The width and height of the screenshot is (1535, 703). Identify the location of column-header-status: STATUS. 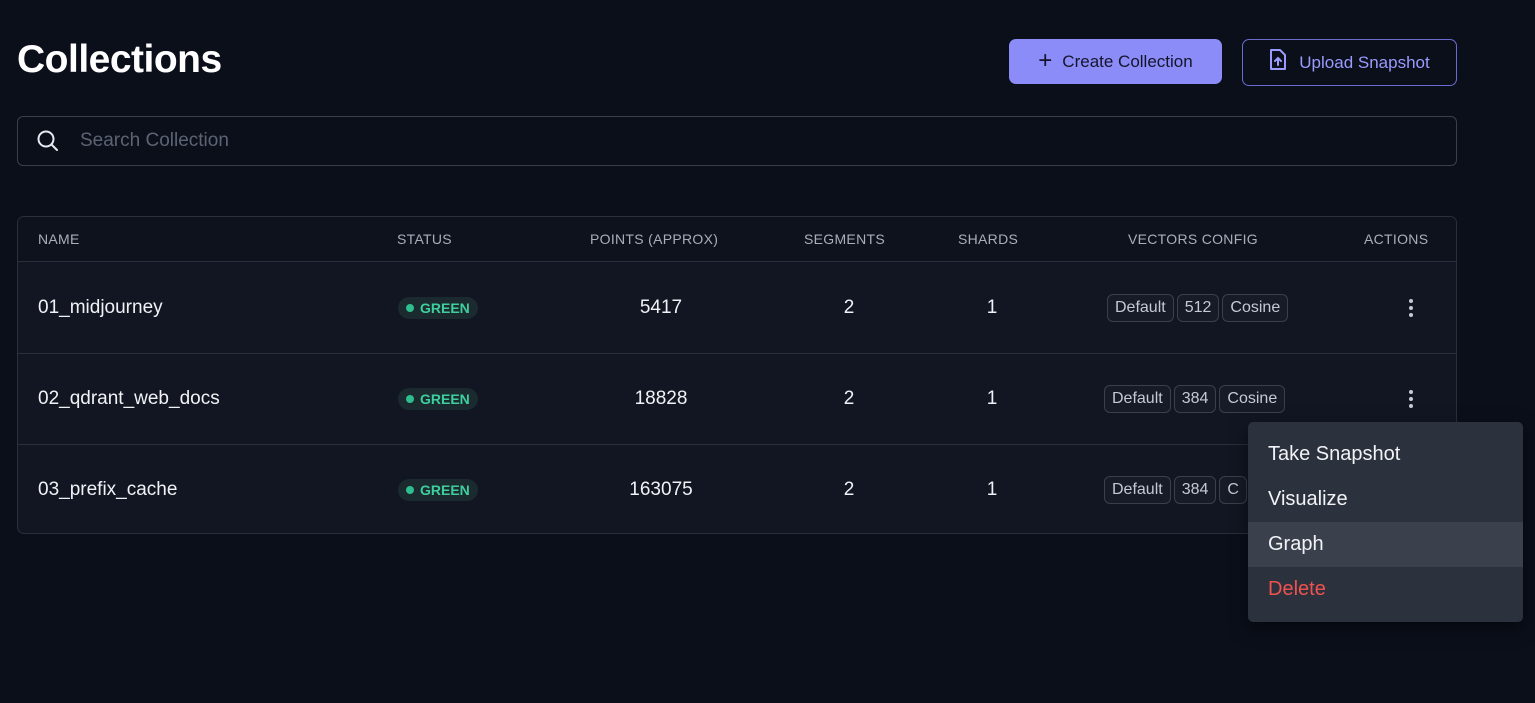
(424, 239).